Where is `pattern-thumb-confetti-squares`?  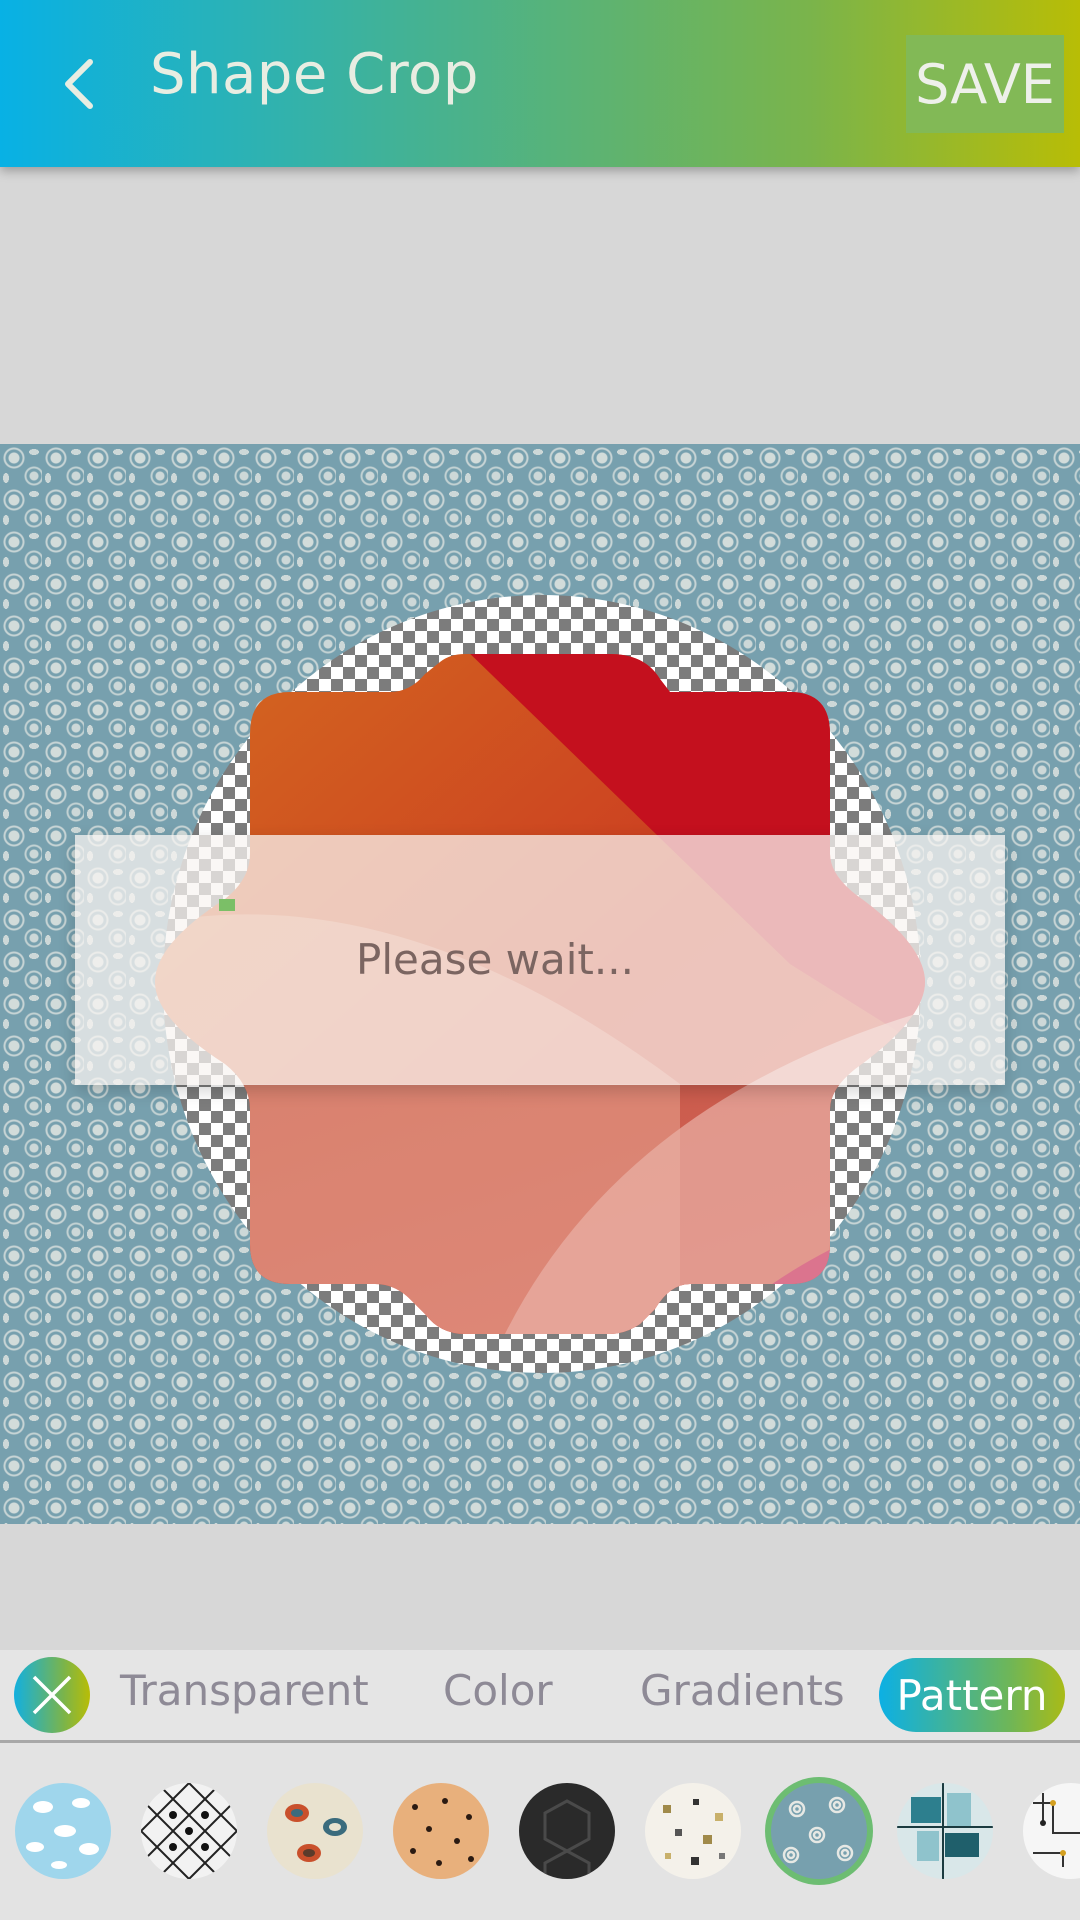 pattern-thumb-confetti-squares is located at coordinates (693, 1831).